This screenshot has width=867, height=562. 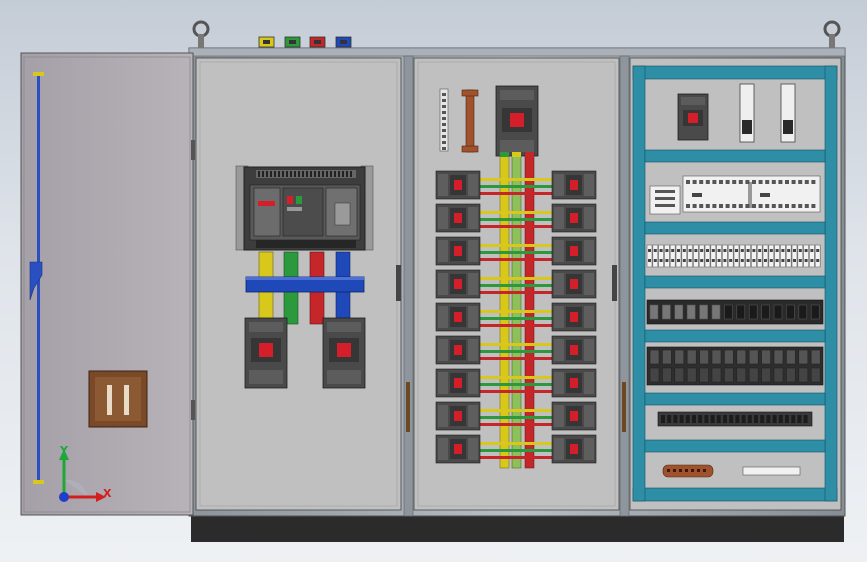 I want to click on contactor-row, so click(x=735, y=366).